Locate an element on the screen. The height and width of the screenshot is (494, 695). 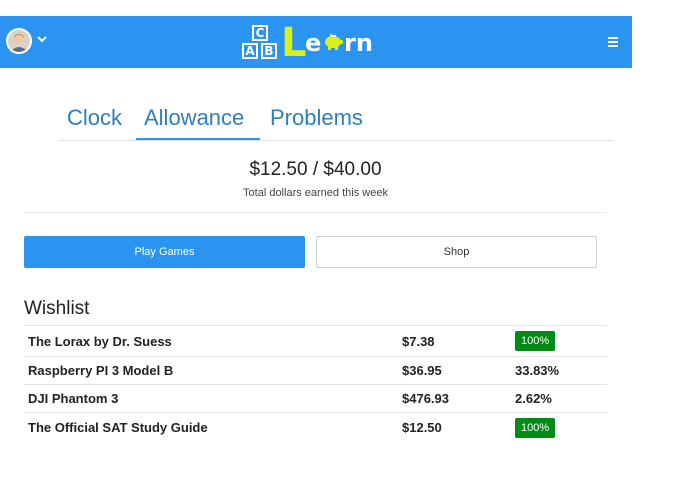
logo-block-a: A is located at coordinates (250, 51).